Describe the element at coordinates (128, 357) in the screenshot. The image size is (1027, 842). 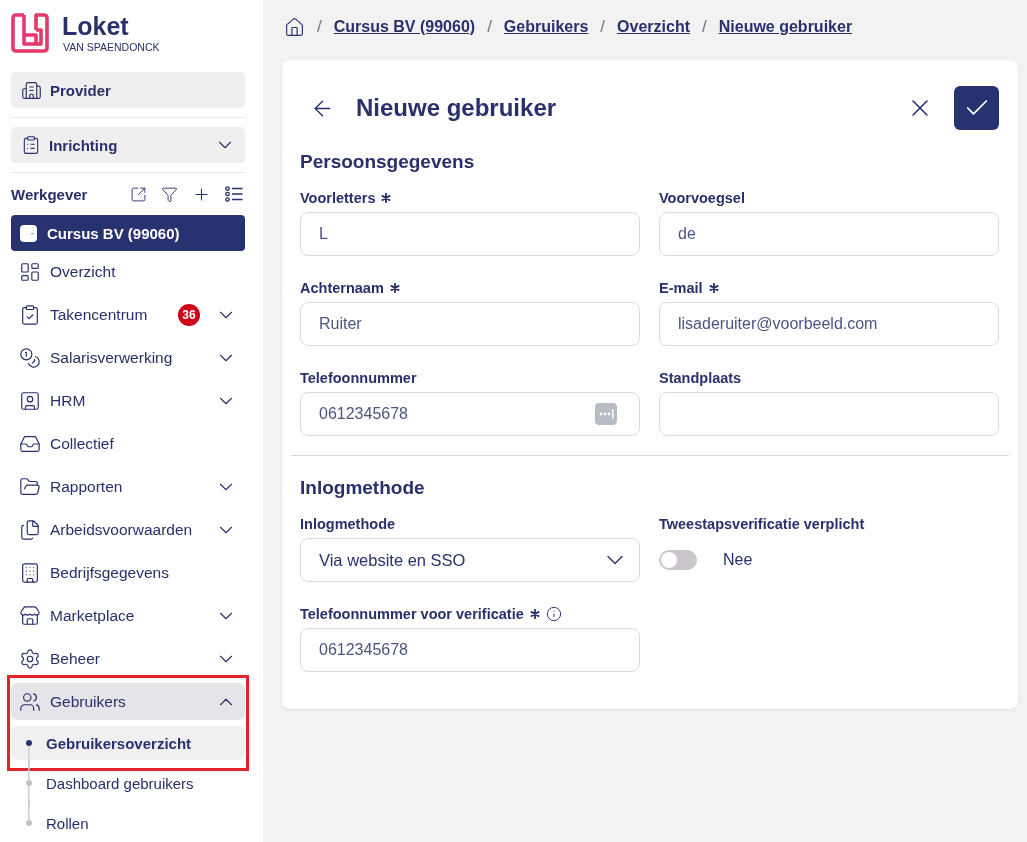
I see `nav-item: Salarisverwerking` at that location.